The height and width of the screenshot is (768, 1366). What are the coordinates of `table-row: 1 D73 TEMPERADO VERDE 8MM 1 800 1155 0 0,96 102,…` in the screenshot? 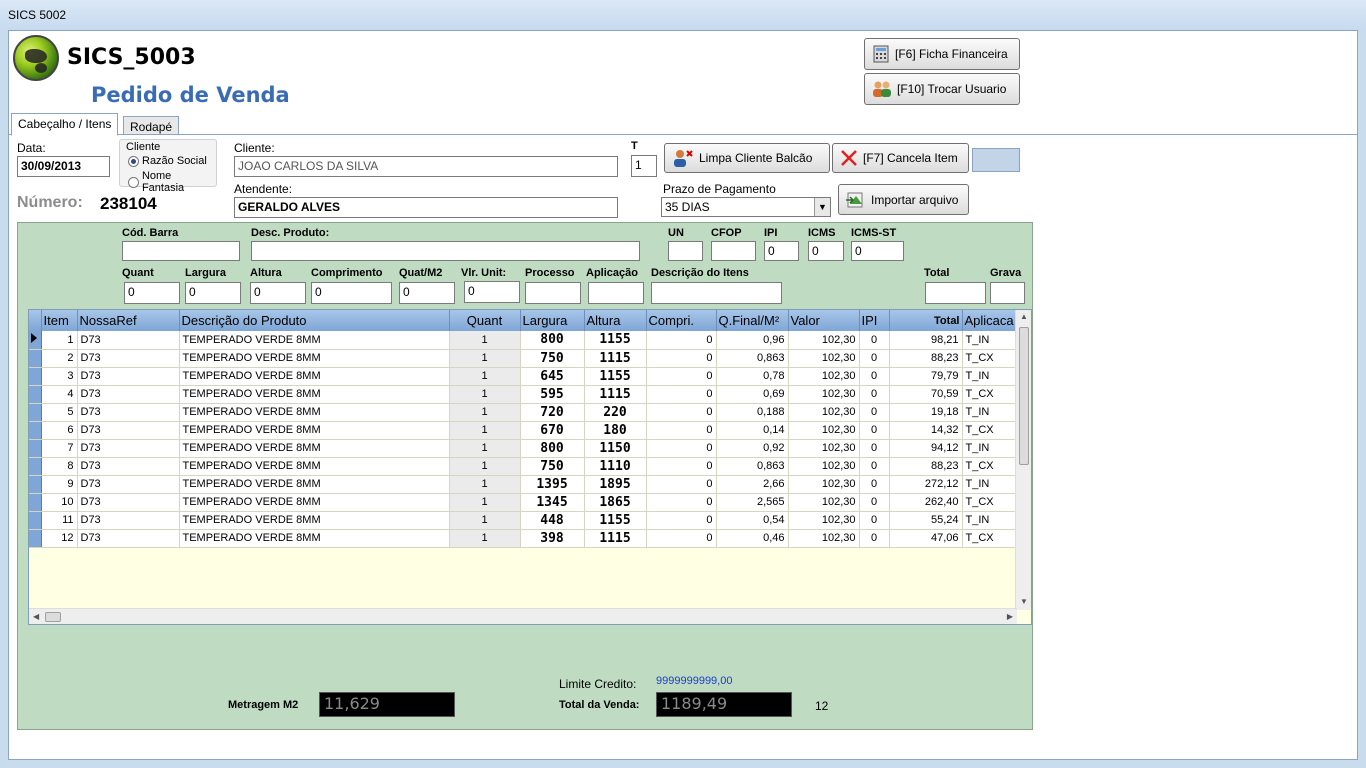 It's located at (523, 340).